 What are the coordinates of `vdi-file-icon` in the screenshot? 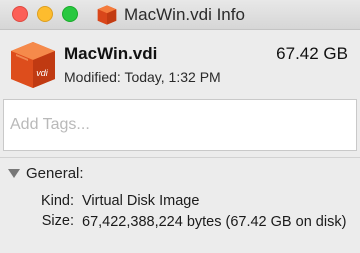 It's located at (107, 15).